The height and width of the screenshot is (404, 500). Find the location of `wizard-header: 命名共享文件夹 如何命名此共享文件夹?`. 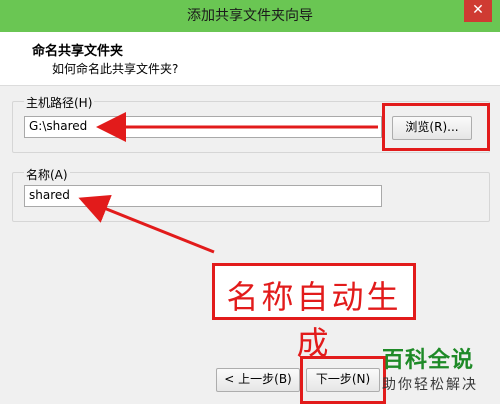

wizard-header: 命名共享文件夹 如何命名此共享文件夹? is located at coordinates (250, 59).